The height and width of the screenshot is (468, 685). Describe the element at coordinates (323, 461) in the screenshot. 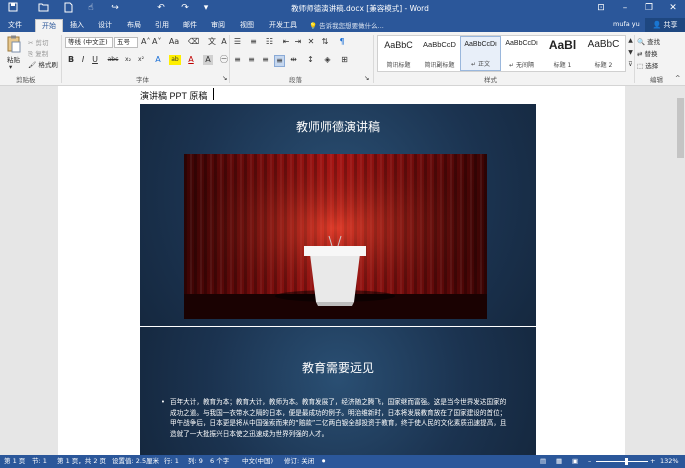

I see `macro-record-icon: ⏺` at that location.